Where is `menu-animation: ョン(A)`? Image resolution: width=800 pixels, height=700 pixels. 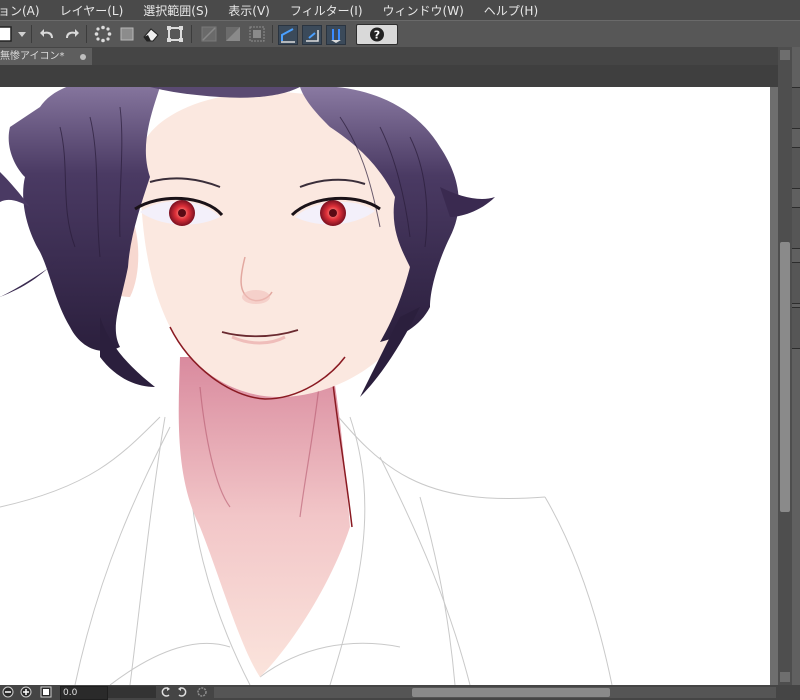
menu-animation: ョン(A) is located at coordinates (25, 10).